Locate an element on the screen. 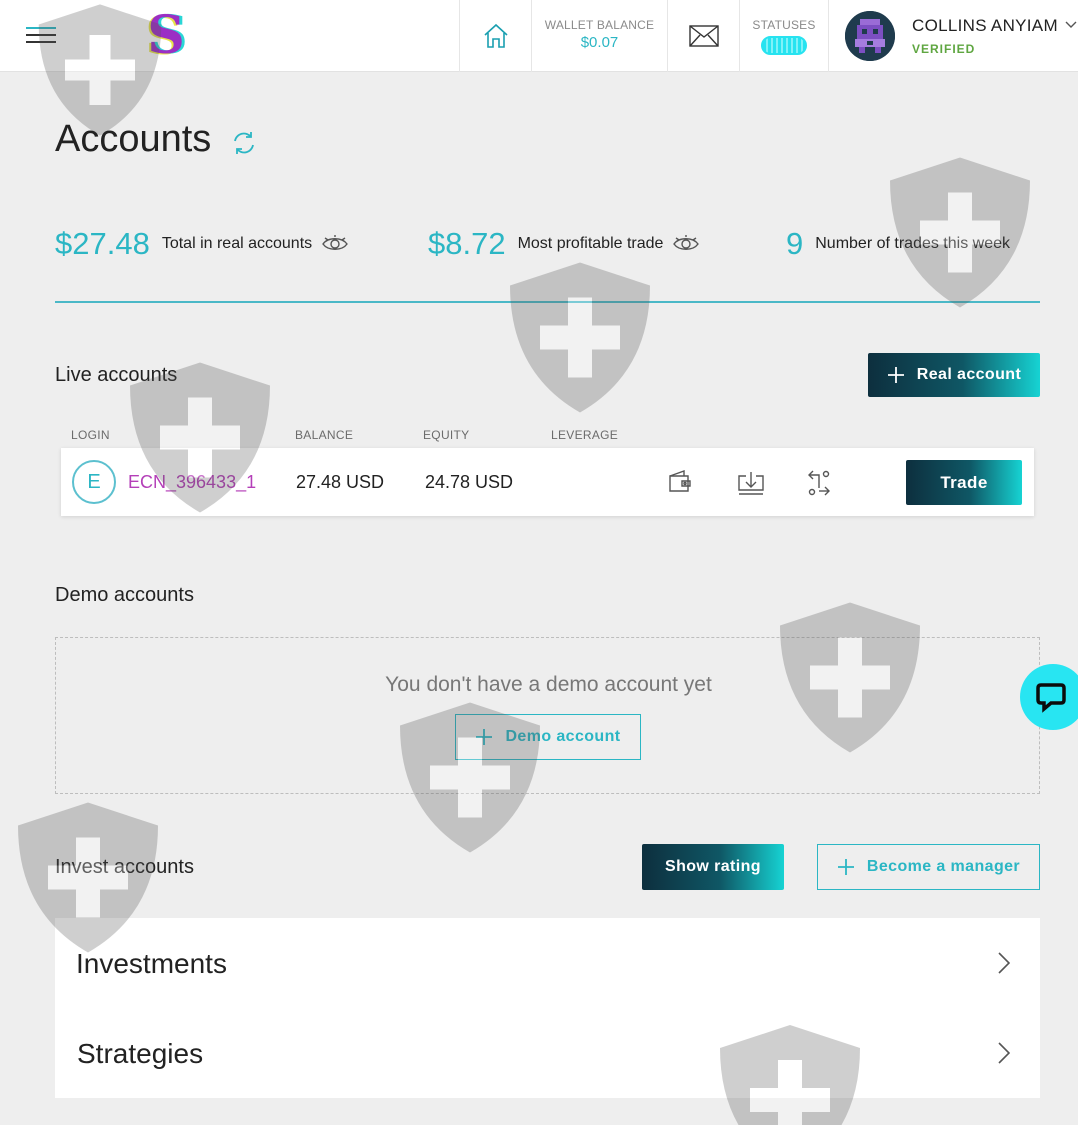  avatar-pixel-icon is located at coordinates (870, 36).